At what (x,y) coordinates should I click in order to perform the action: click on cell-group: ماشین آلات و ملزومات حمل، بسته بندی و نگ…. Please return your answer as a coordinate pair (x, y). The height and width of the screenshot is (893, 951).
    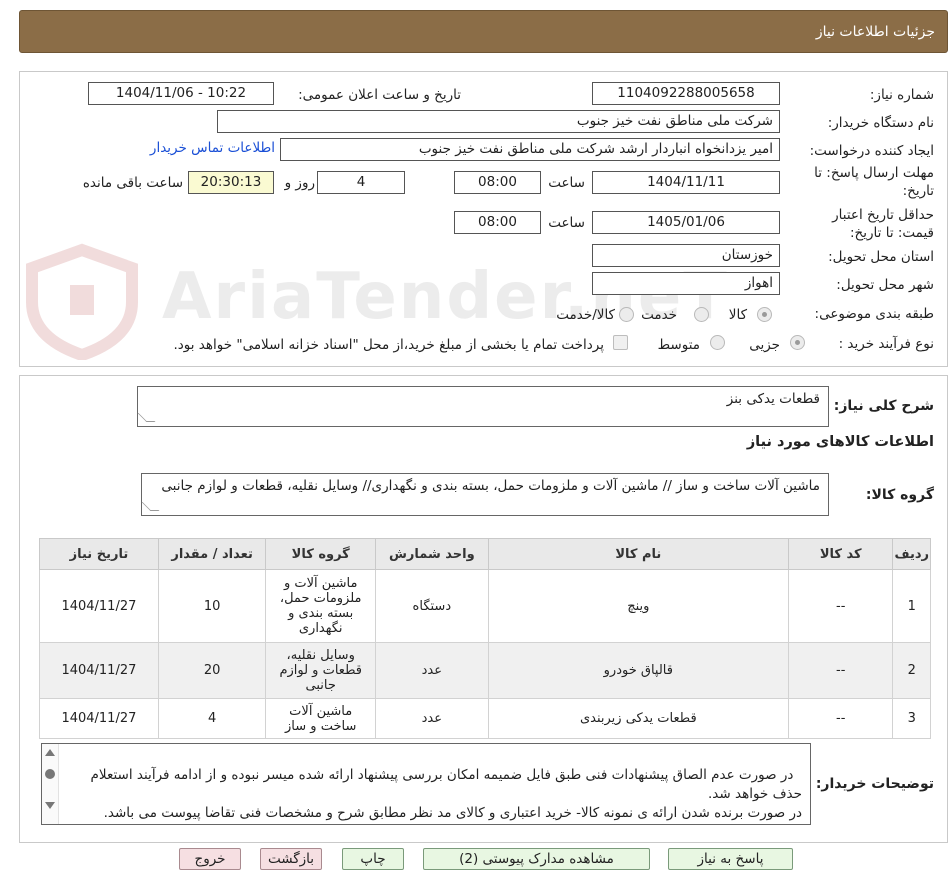
    Looking at the image, I should click on (321, 606).